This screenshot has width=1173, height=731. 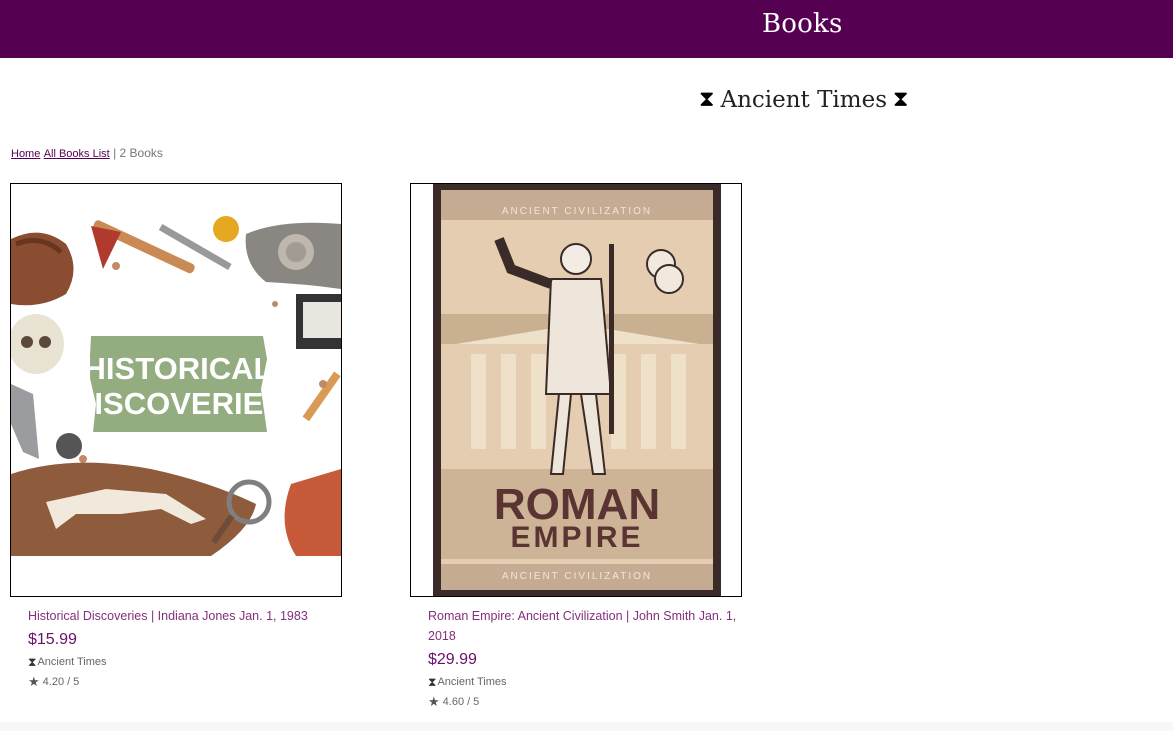 I want to click on breadcrumb: Home All Books List | 2 Books, so click(x=87, y=153).